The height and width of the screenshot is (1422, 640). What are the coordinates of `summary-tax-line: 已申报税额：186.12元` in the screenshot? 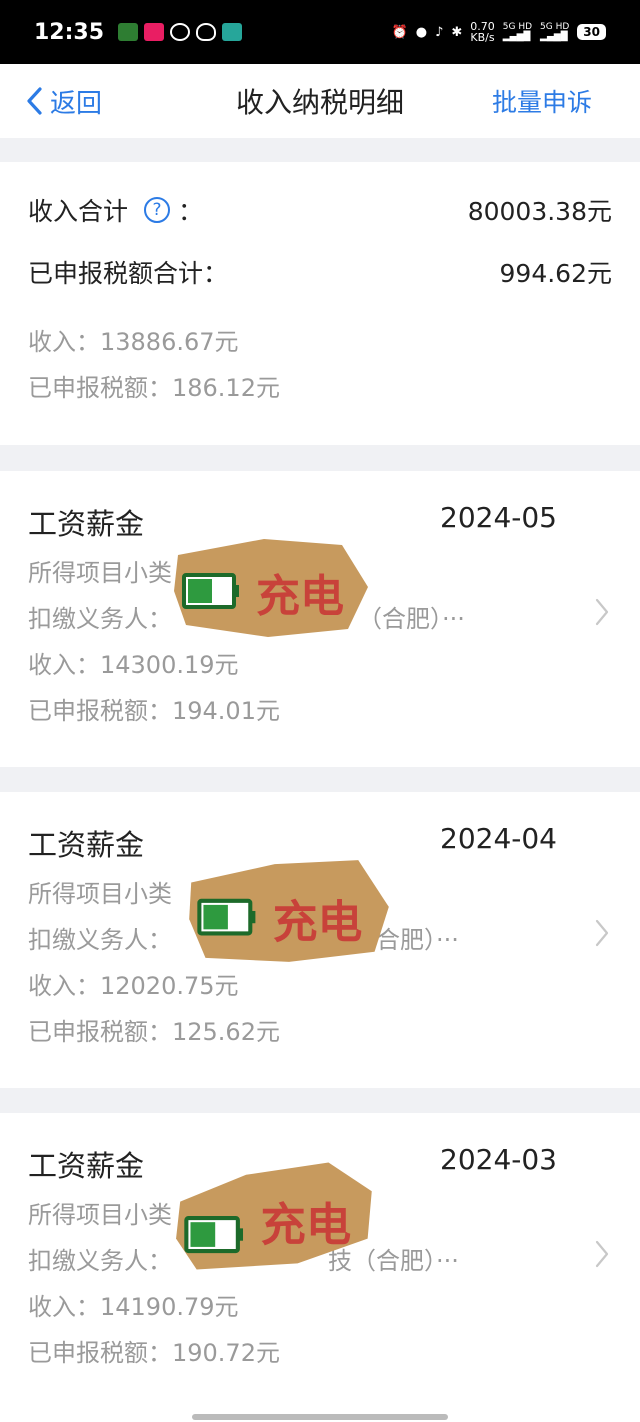 It's located at (154, 388).